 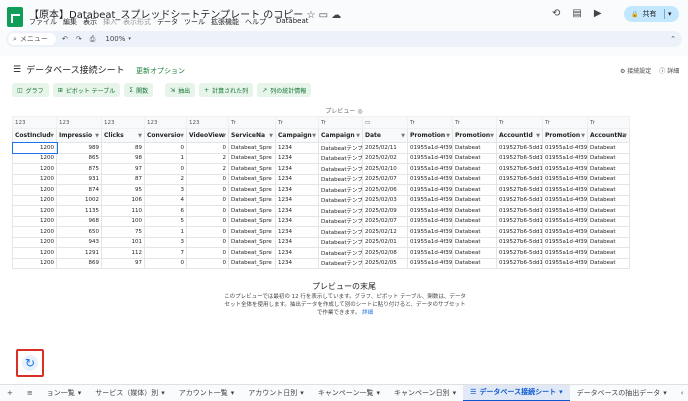 What do you see at coordinates (165, 232) in the screenshot?
I see `table-cell: 1` at bounding box center [165, 232].